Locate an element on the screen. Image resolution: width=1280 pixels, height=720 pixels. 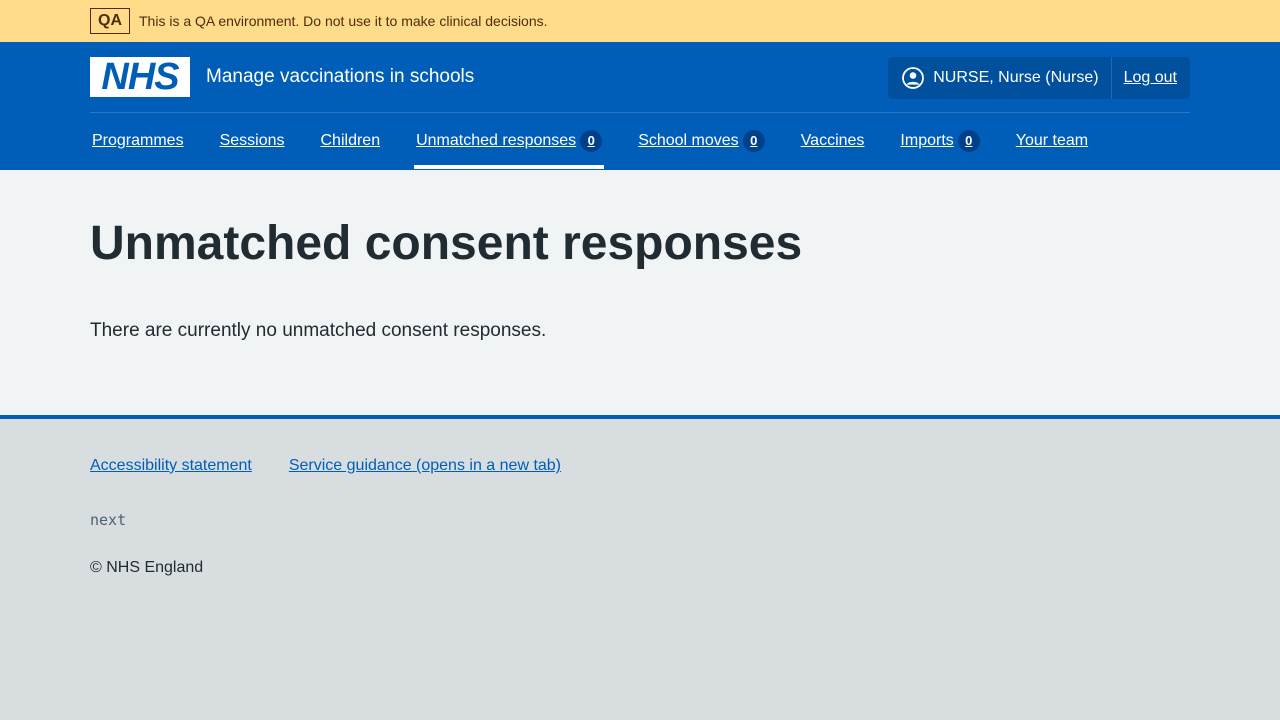
nav-label: Imports is located at coordinates (927, 140).